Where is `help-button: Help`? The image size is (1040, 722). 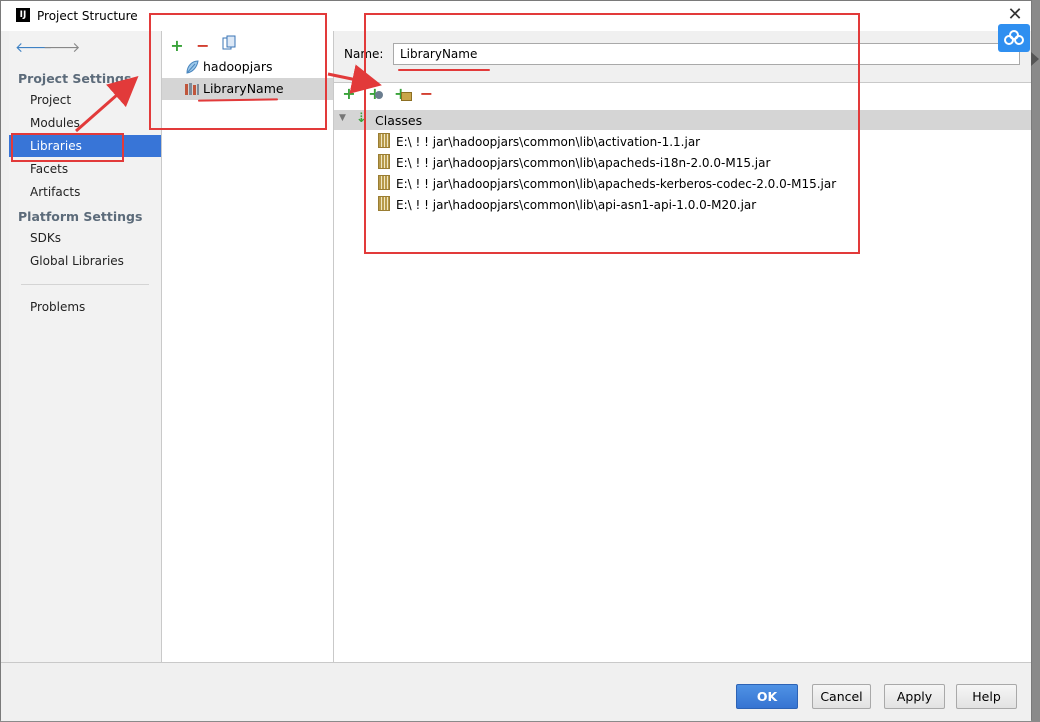
help-button: Help is located at coordinates (986, 696).